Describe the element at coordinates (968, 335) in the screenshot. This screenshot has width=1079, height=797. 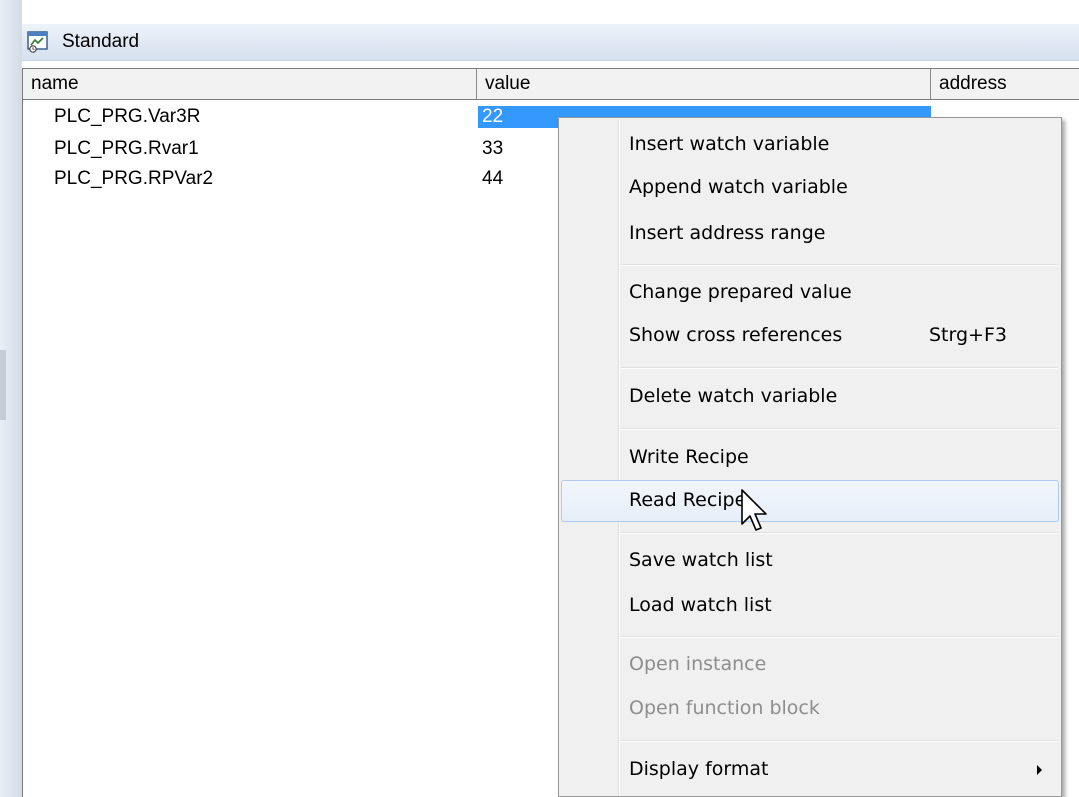
I see `menu-item-shortcut: Strg+F3` at that location.